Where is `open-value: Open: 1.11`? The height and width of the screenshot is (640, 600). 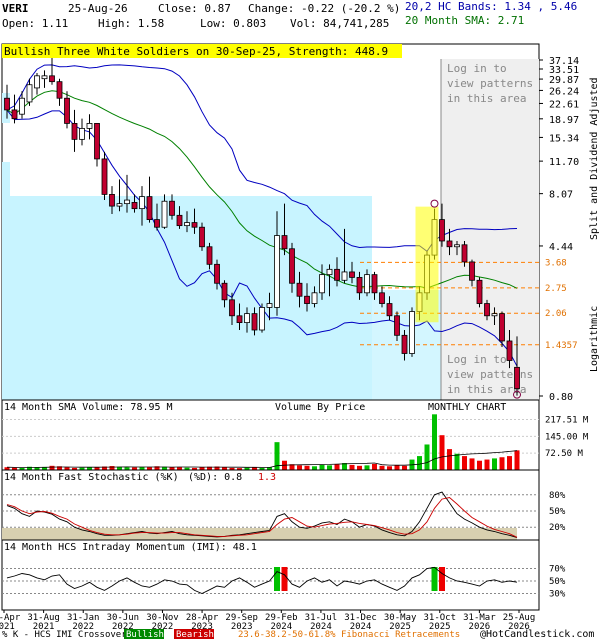
open-value: Open: 1.11 is located at coordinates (35, 23).